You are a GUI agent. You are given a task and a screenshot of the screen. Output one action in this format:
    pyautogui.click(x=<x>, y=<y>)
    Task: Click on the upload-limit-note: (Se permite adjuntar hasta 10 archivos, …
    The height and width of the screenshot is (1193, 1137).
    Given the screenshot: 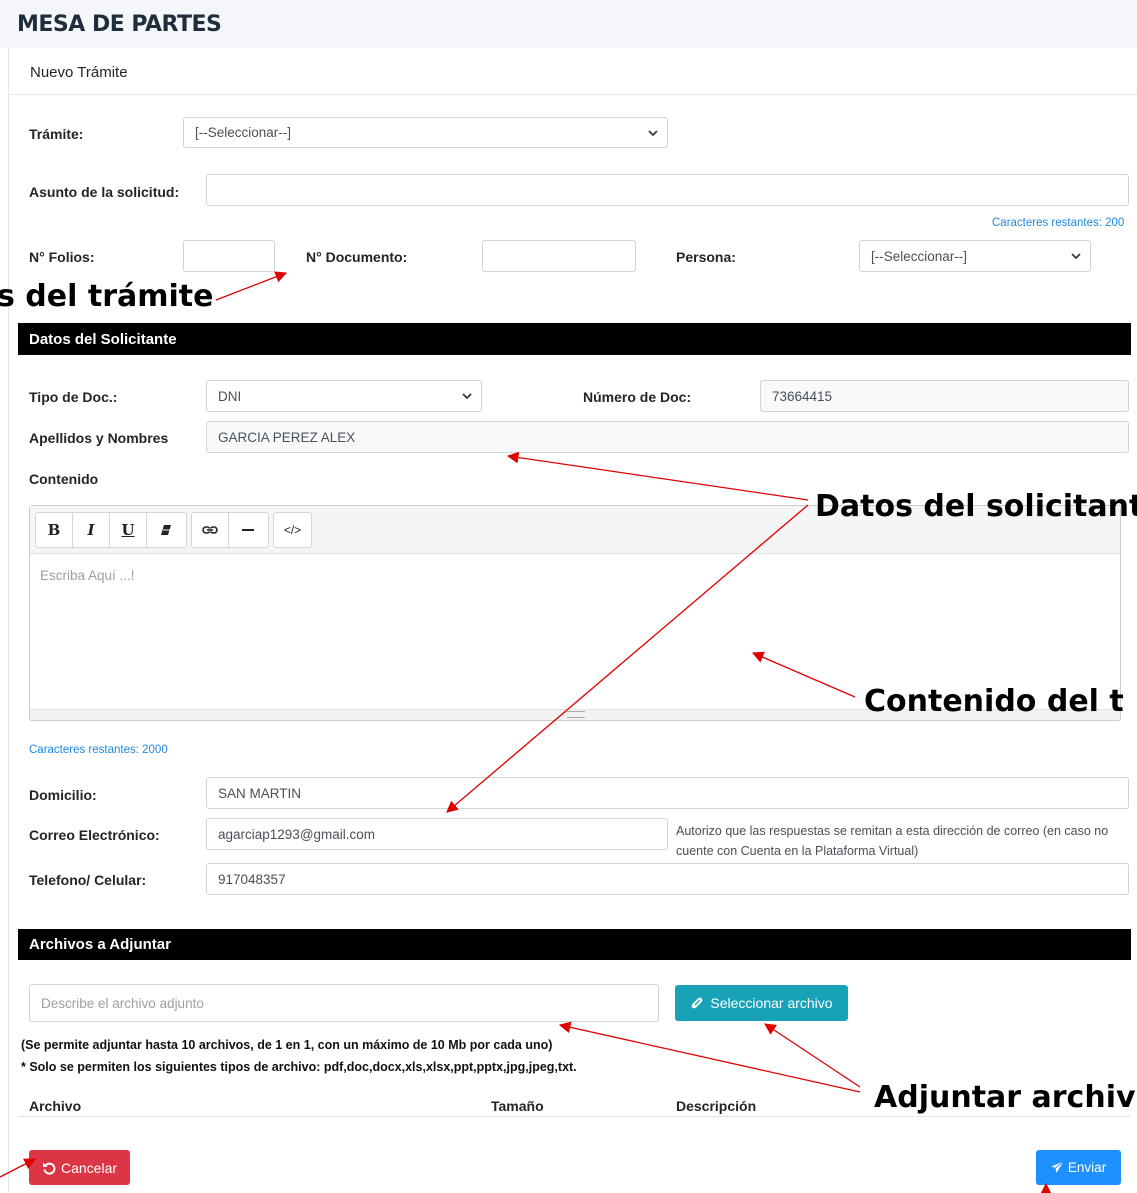 What is the action you would take?
    pyautogui.click(x=287, y=1045)
    